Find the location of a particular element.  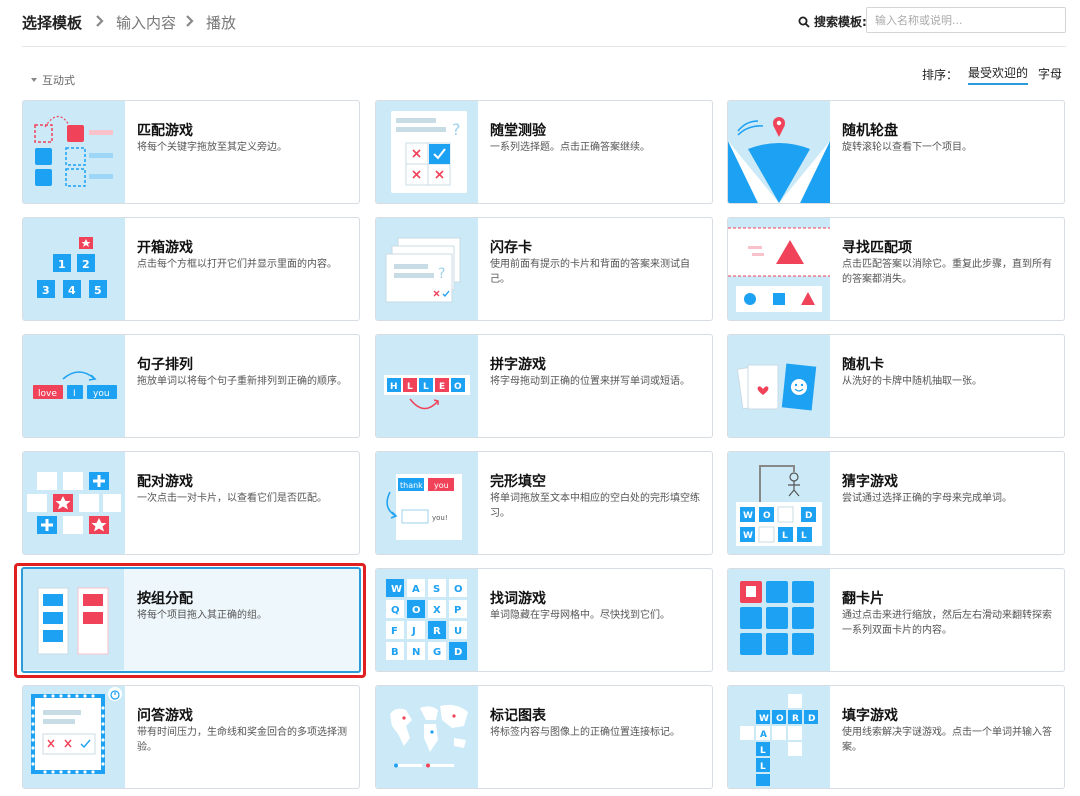

flash-cards-icon: ? is located at coordinates (427, 269).